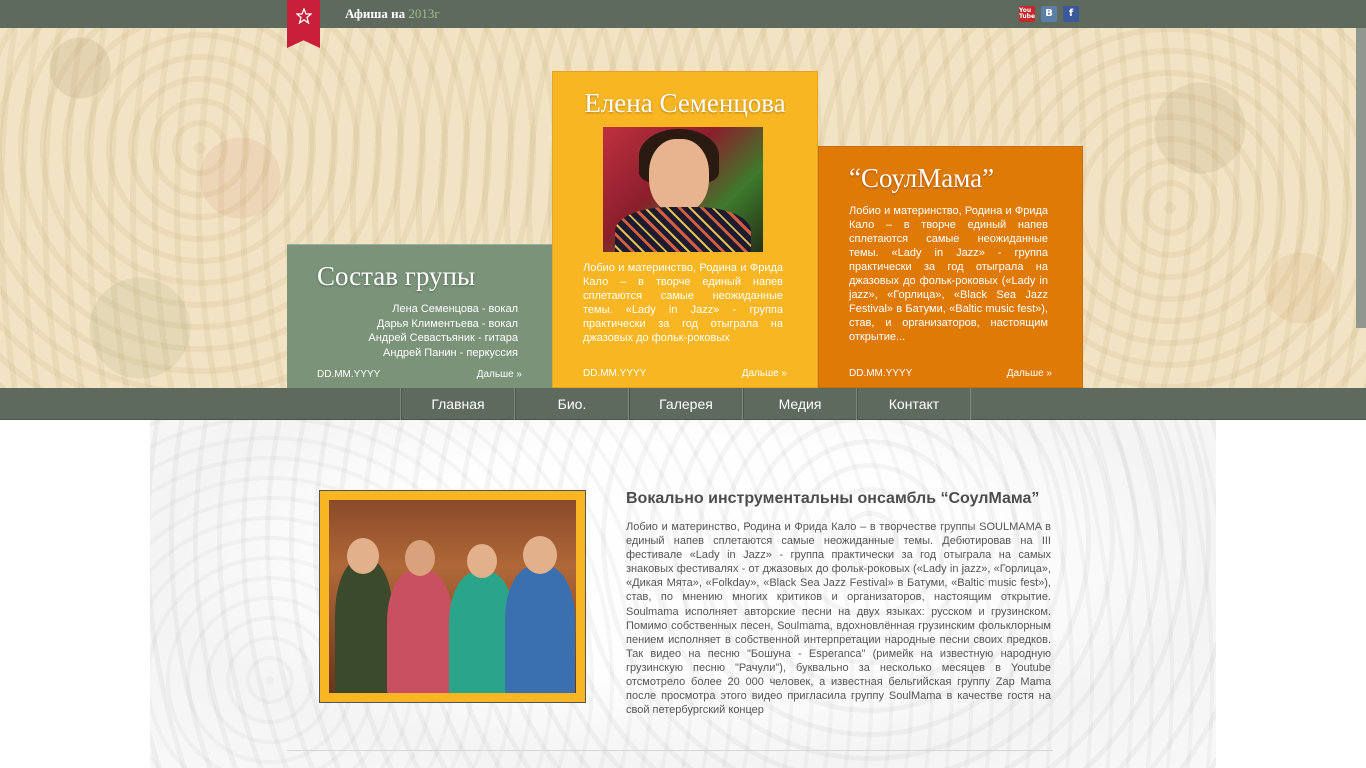 The image size is (1366, 768). Describe the element at coordinates (670, 750) in the screenshot. I see `content-divider` at that location.